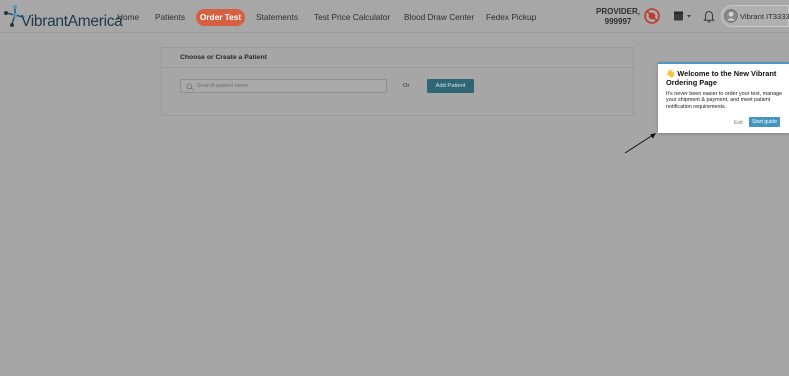  Describe the element at coordinates (439, 17) in the screenshot. I see `nav-blood-draw-center: Blood Draw Center` at that location.